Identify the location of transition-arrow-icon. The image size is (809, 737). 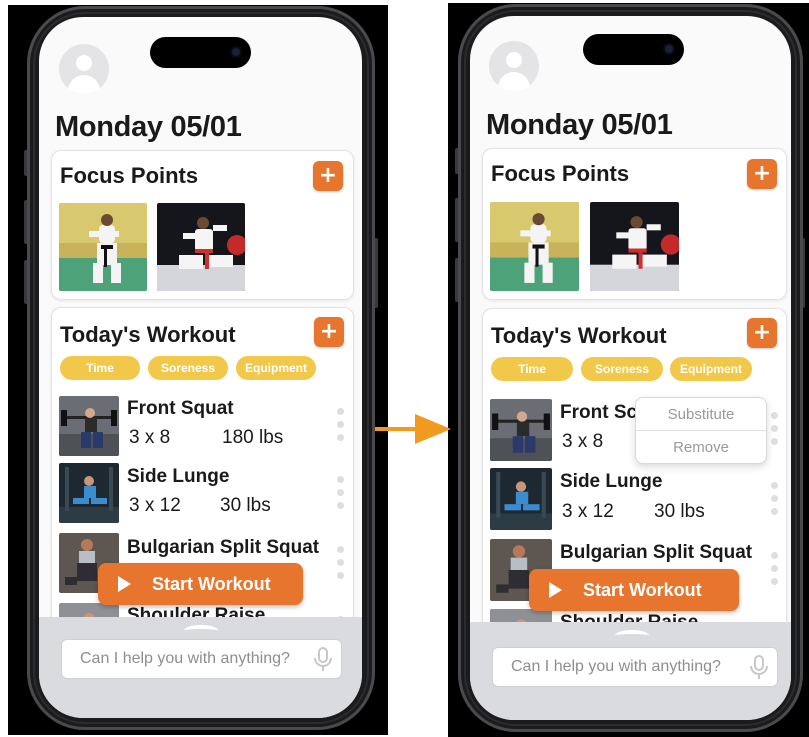
(413, 429).